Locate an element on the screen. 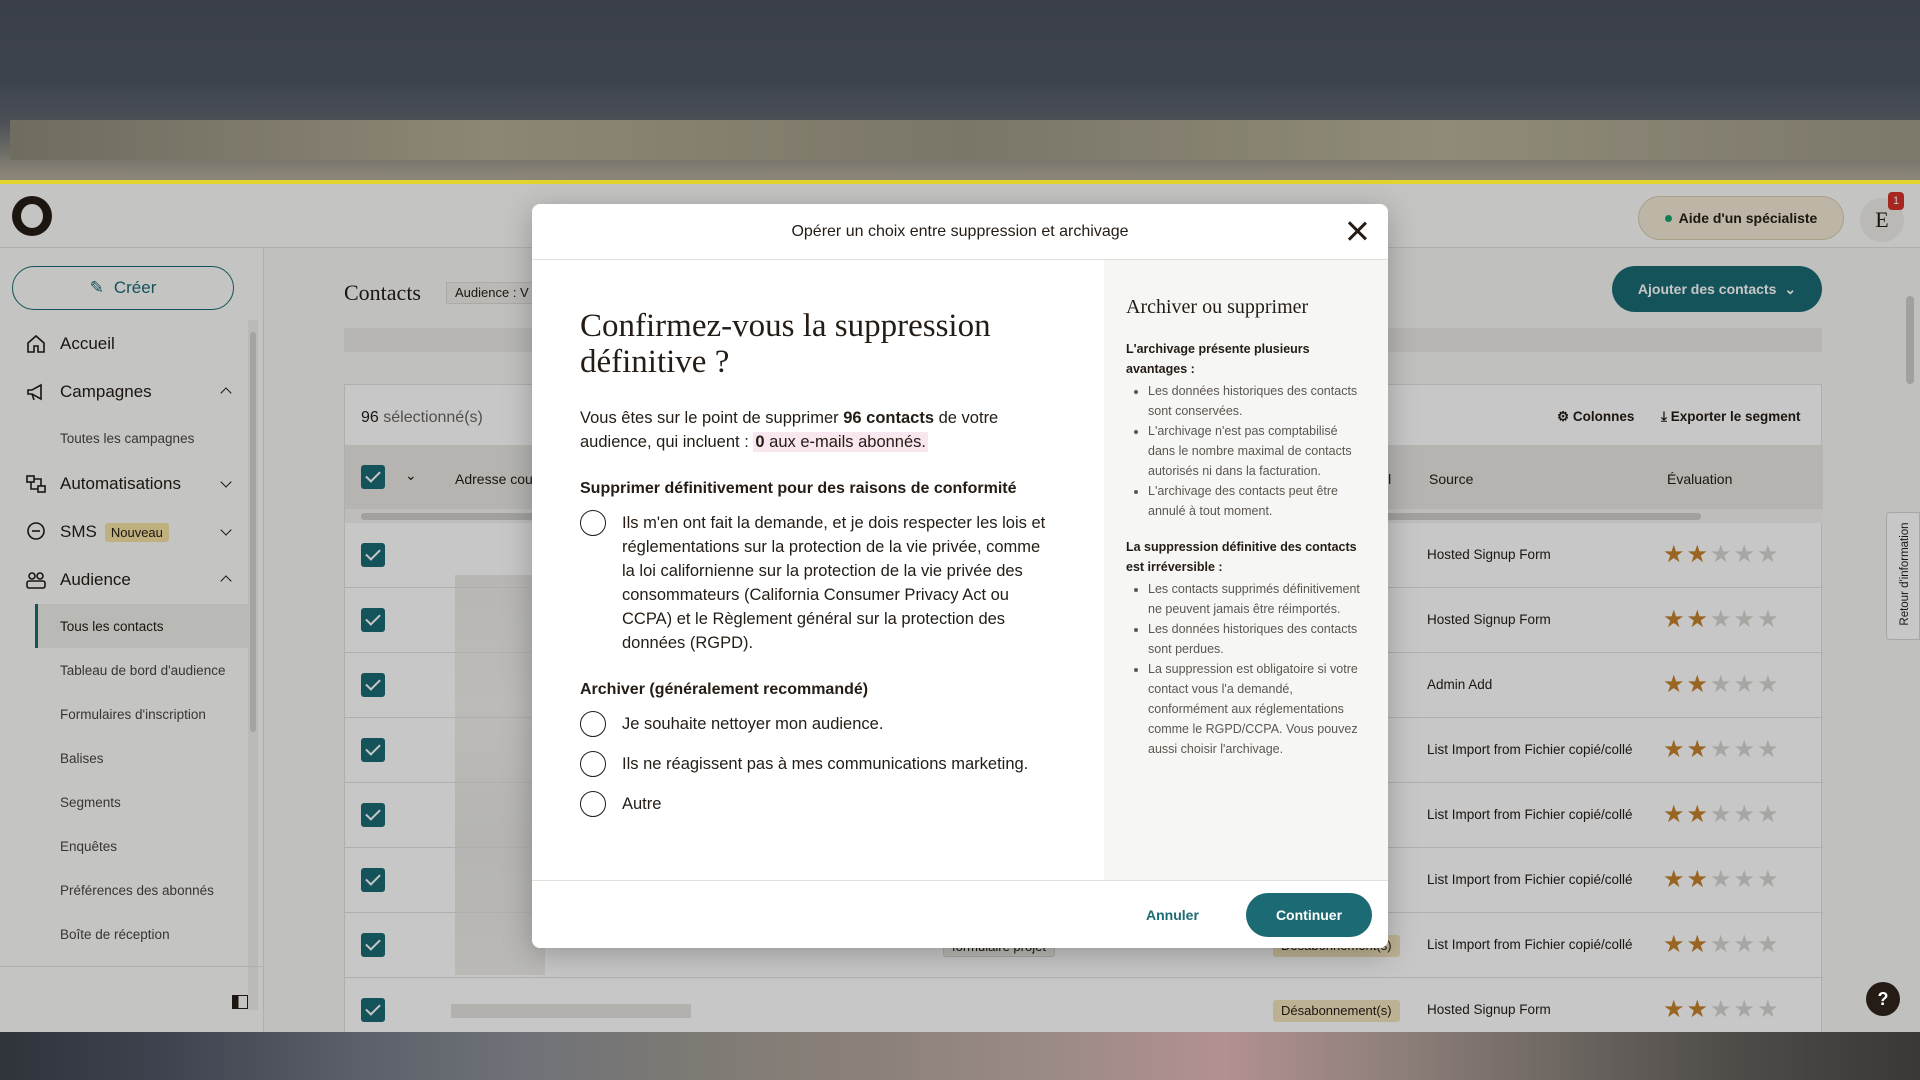  option-label: Autre is located at coordinates (641, 804).